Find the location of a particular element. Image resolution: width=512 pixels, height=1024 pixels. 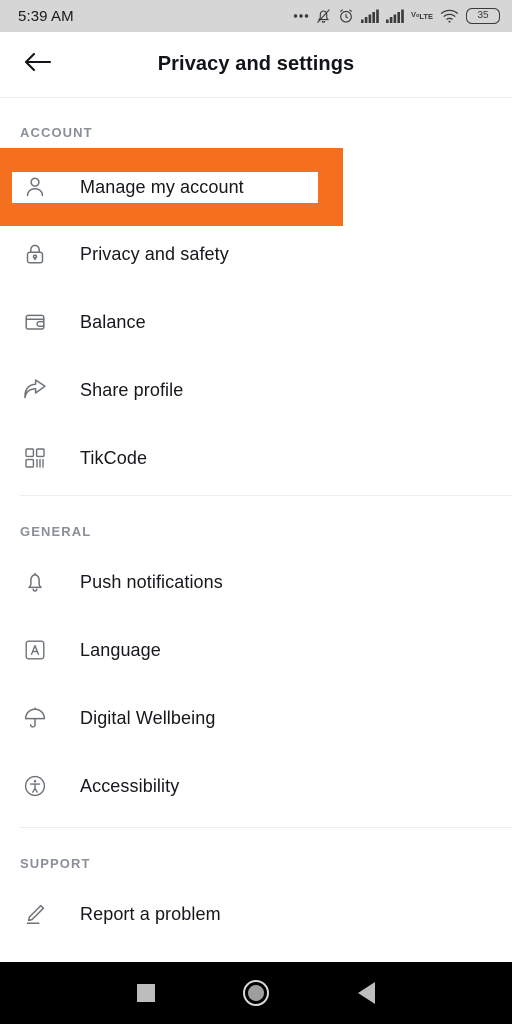

list-item-share-profile: Share profile is located at coordinates (256, 390).